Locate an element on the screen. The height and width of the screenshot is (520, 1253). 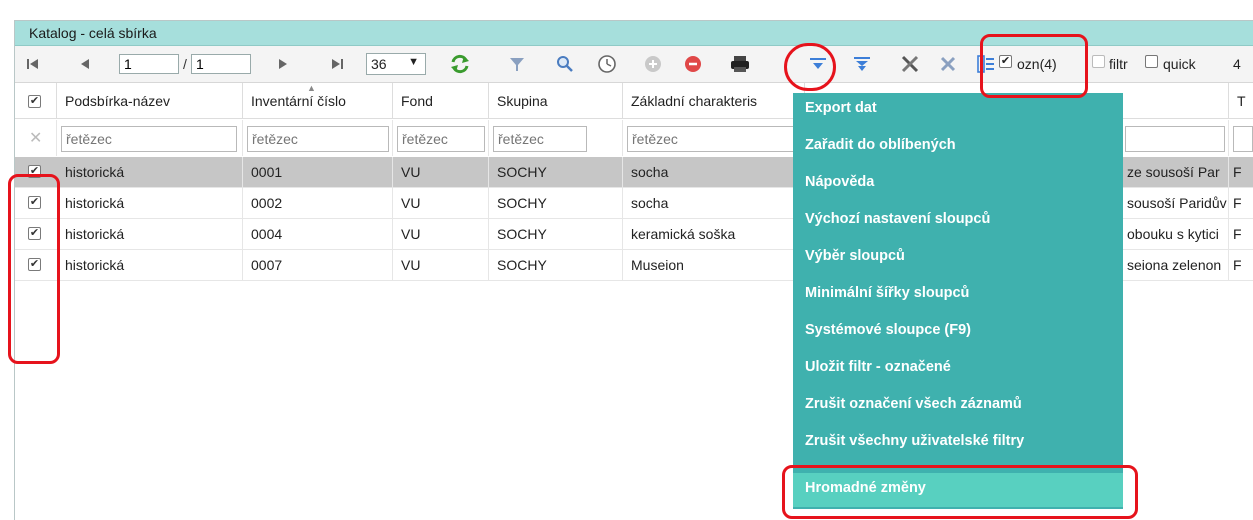
filtr-label: filtr is located at coordinates (1118, 64).